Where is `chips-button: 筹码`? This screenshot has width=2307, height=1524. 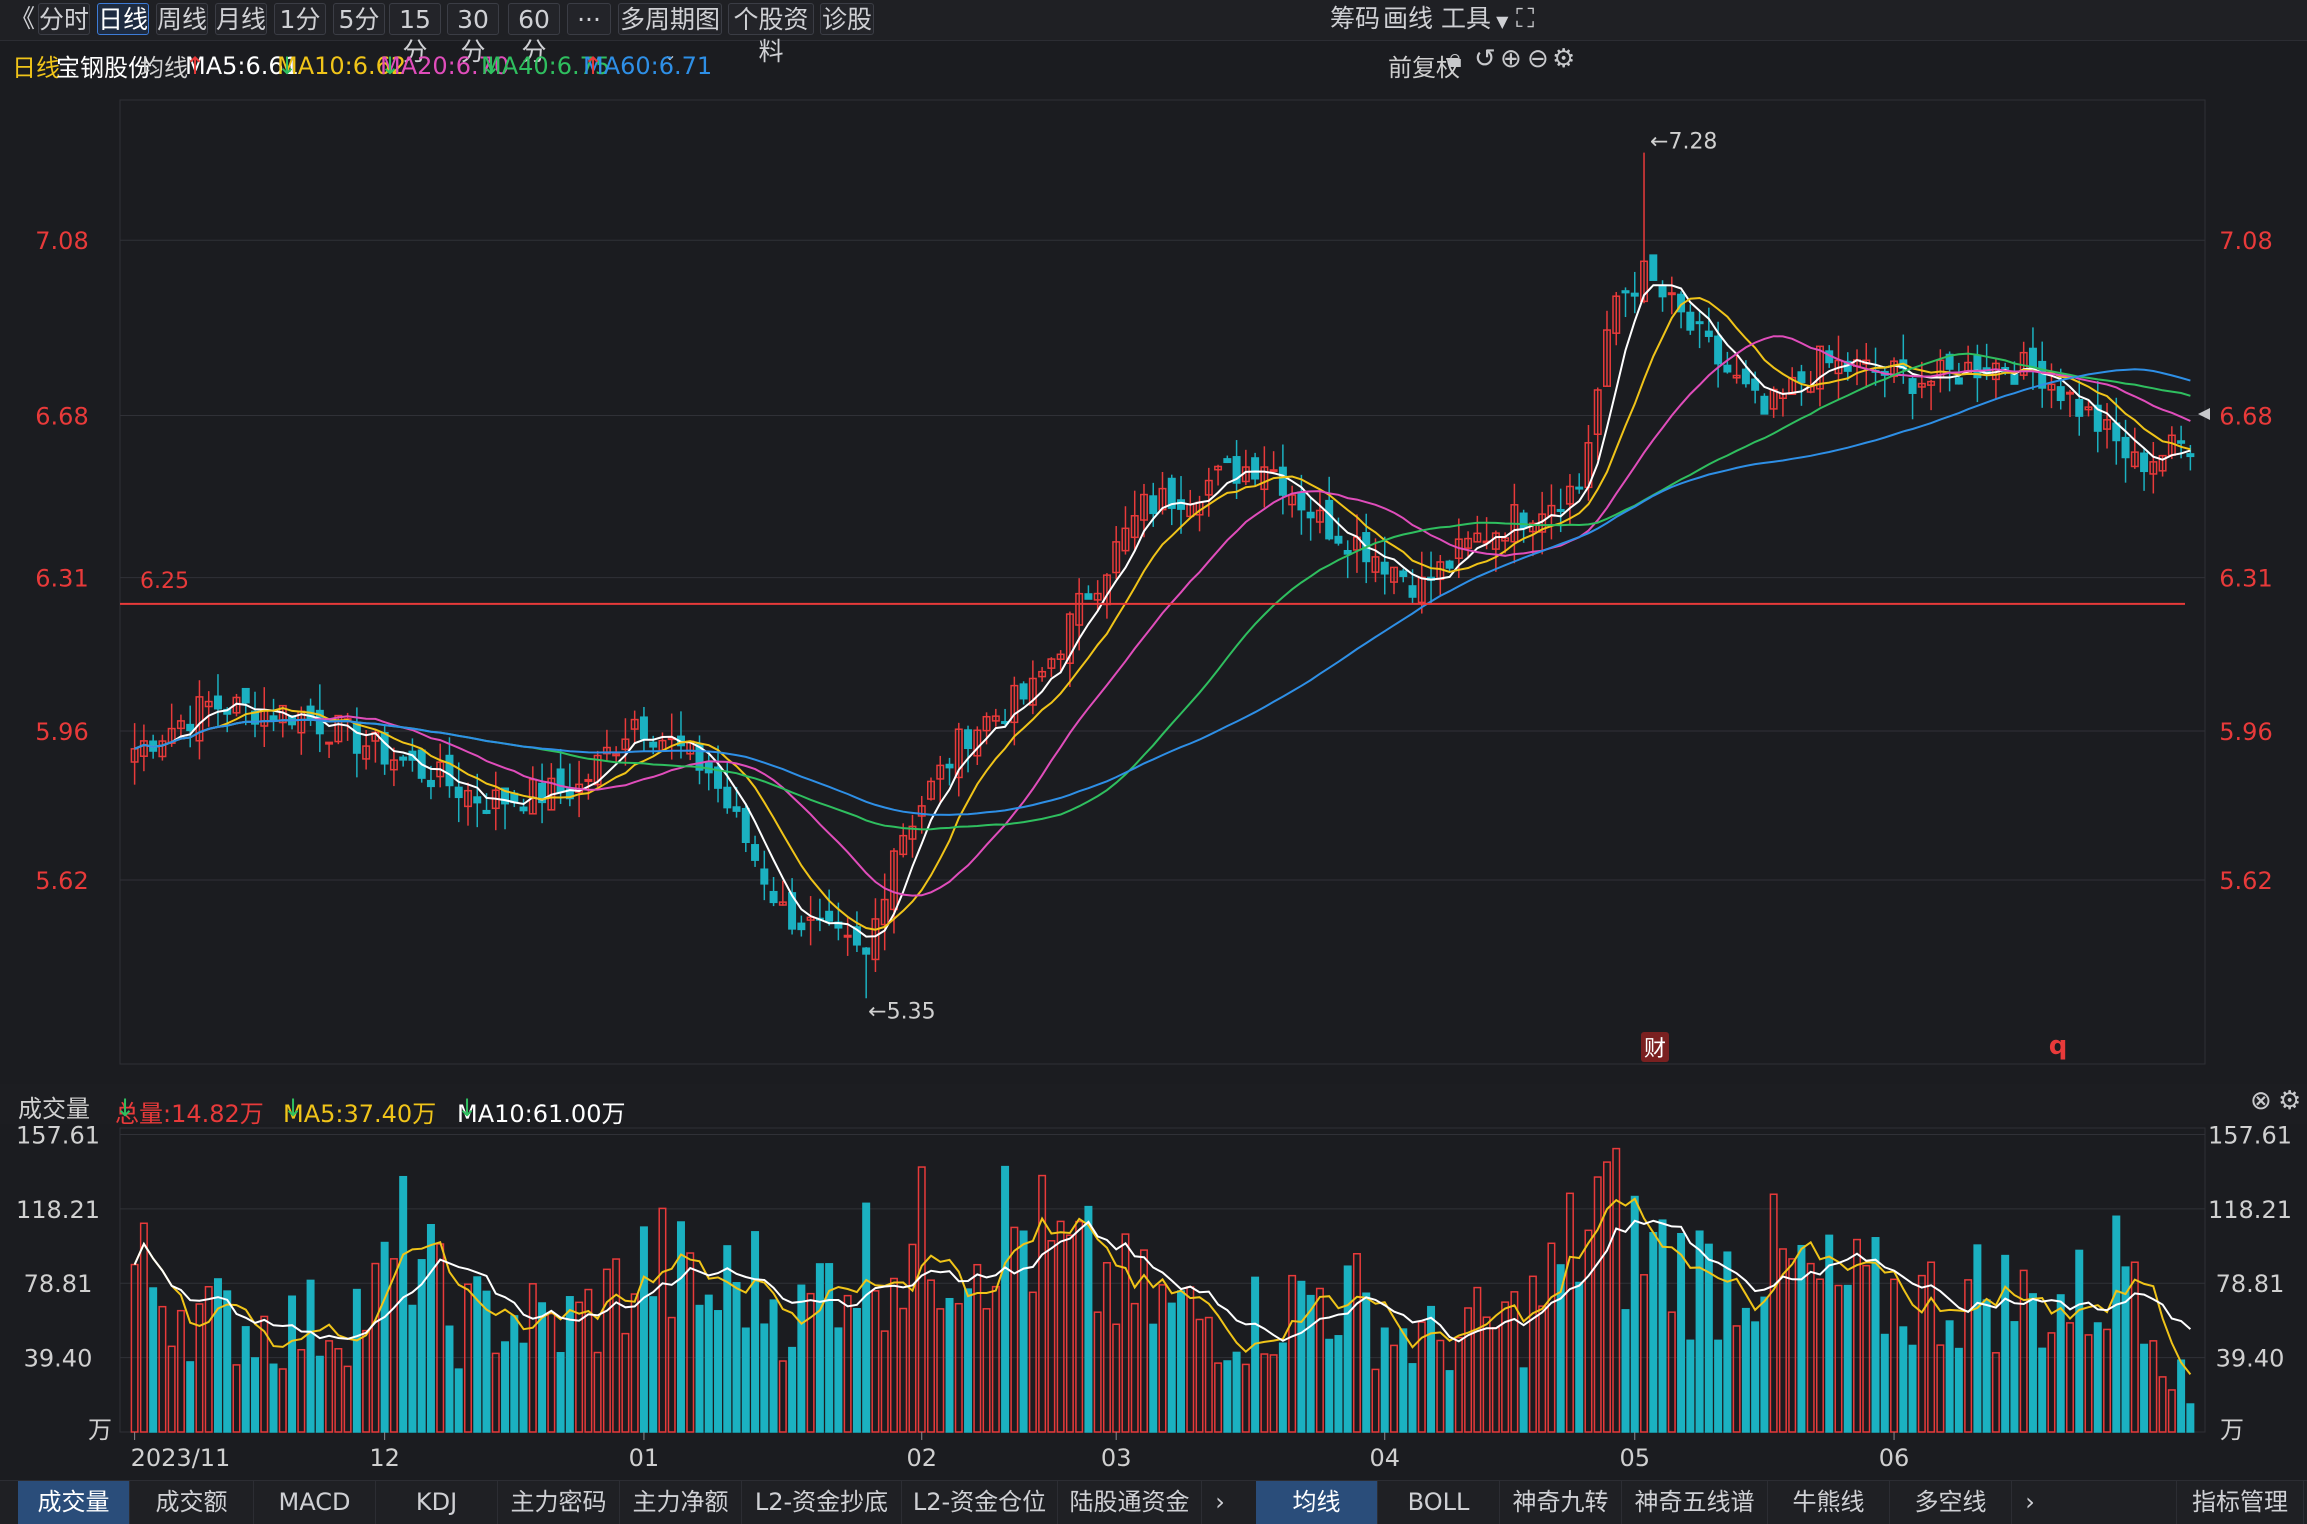
chips-button: 筹码 is located at coordinates (1355, 19).